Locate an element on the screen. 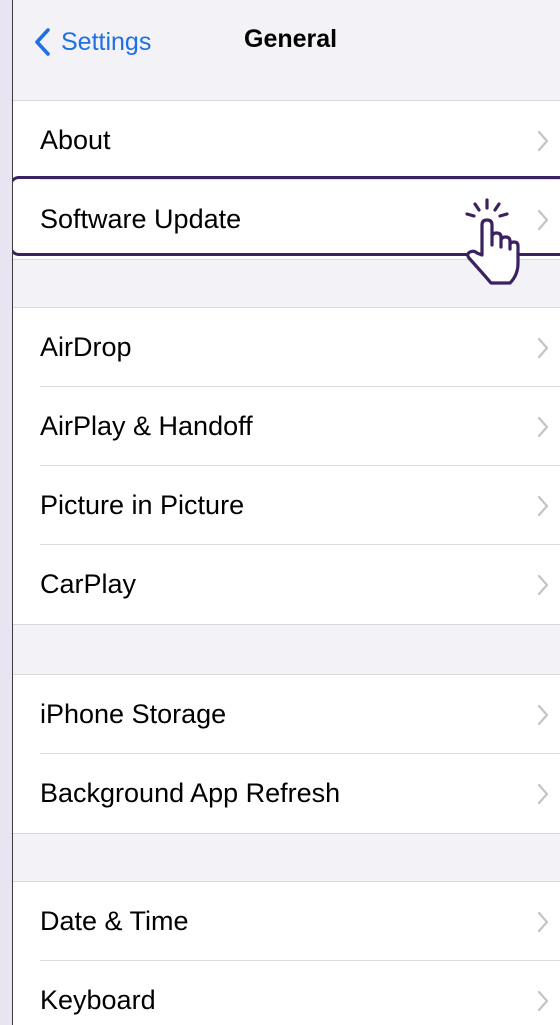  row-label: iPhone Storage is located at coordinates (133, 714).